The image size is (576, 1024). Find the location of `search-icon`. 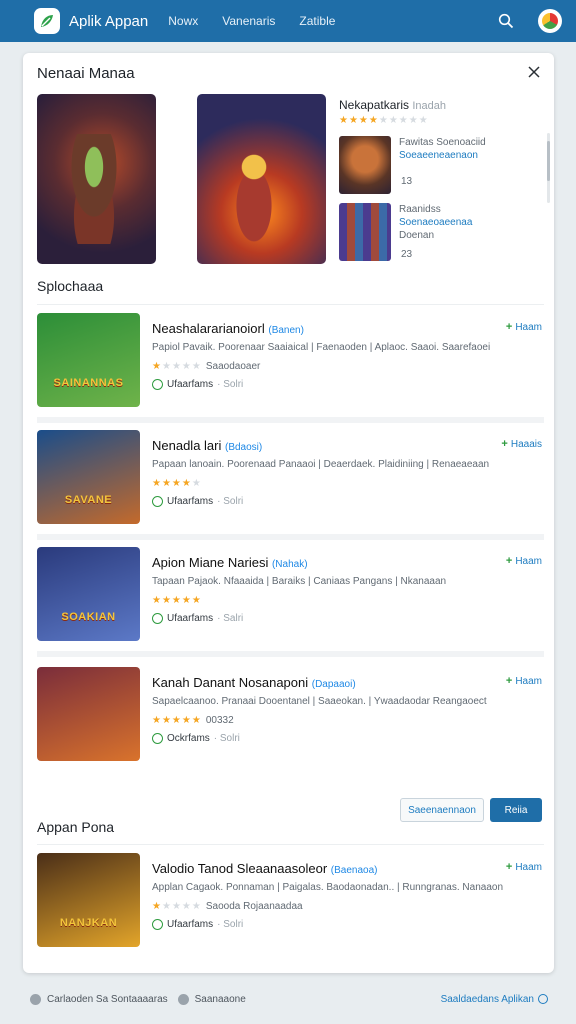

search-icon is located at coordinates (506, 21).